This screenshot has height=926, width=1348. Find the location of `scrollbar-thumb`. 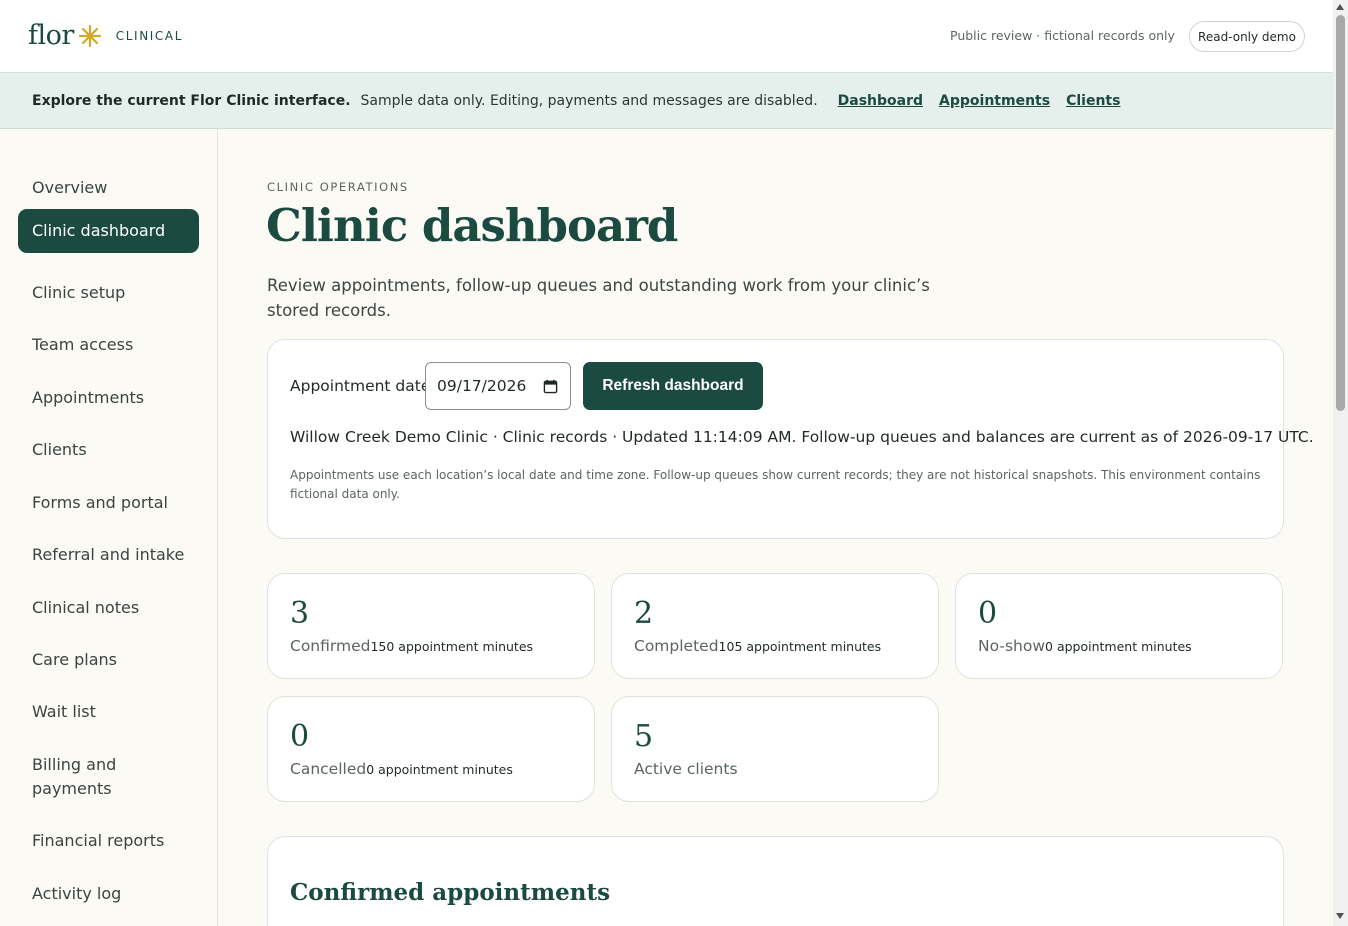

scrollbar-thumb is located at coordinates (1340, 213).